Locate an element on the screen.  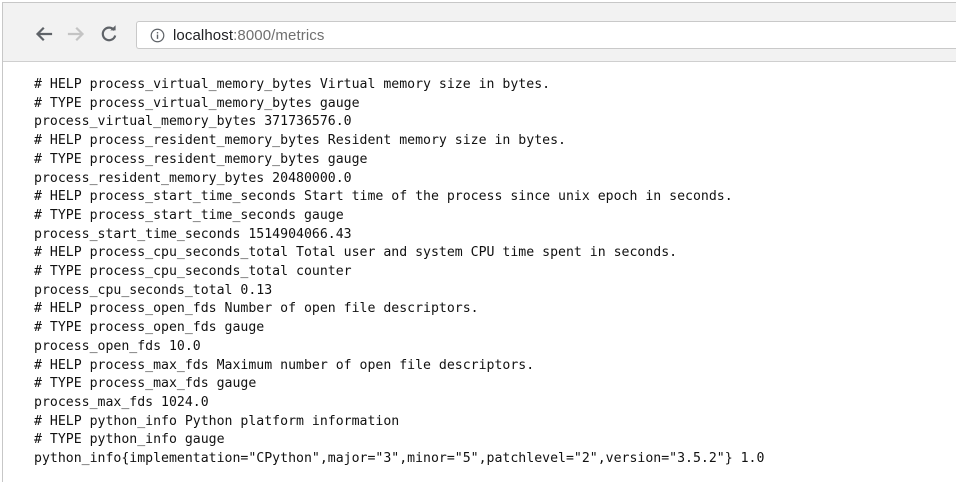
metrics-line: # TYPE process_open_fds gauge is located at coordinates (149, 328).